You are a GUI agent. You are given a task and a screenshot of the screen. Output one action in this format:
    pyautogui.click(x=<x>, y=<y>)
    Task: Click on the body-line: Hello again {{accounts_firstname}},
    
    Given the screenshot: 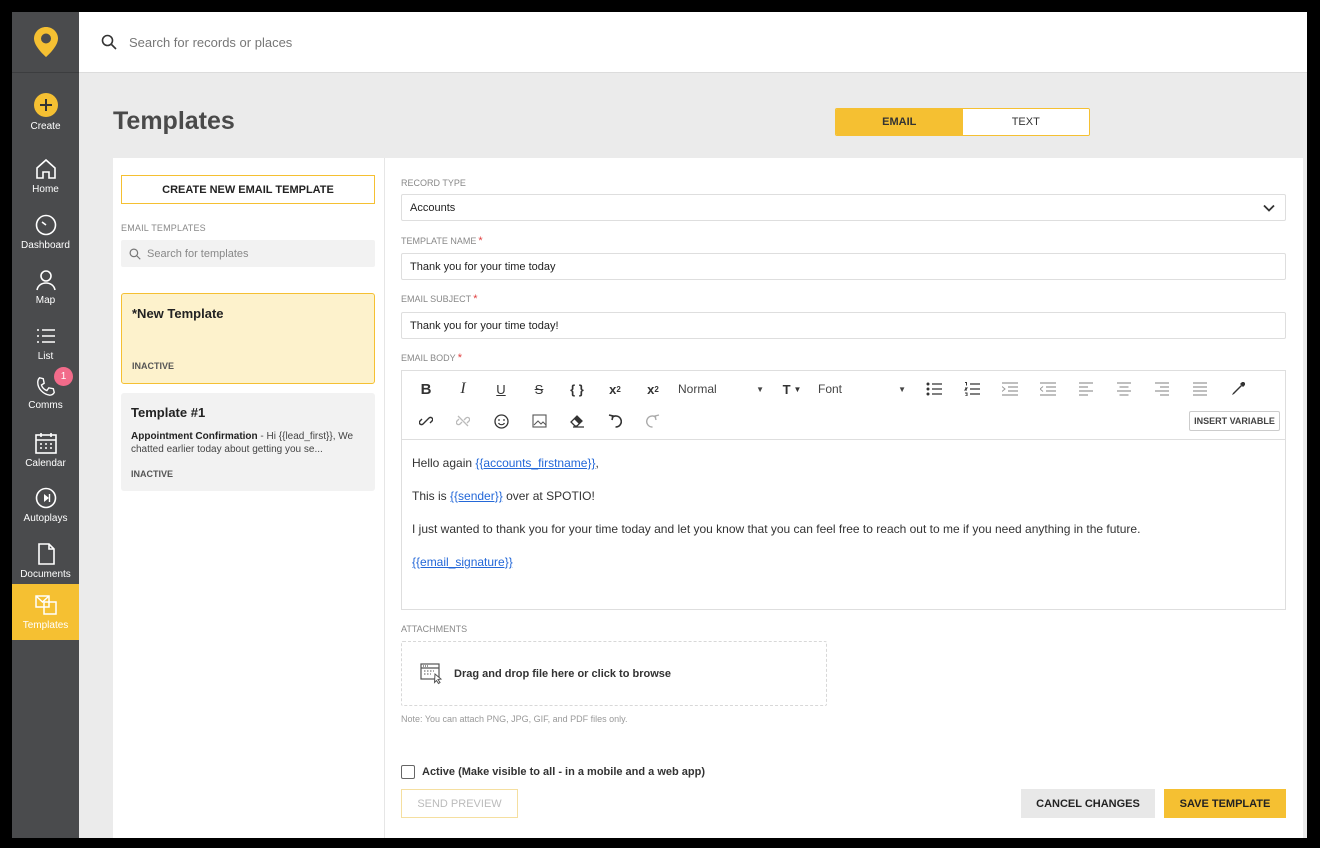 What is the action you would take?
    pyautogui.click(x=505, y=463)
    